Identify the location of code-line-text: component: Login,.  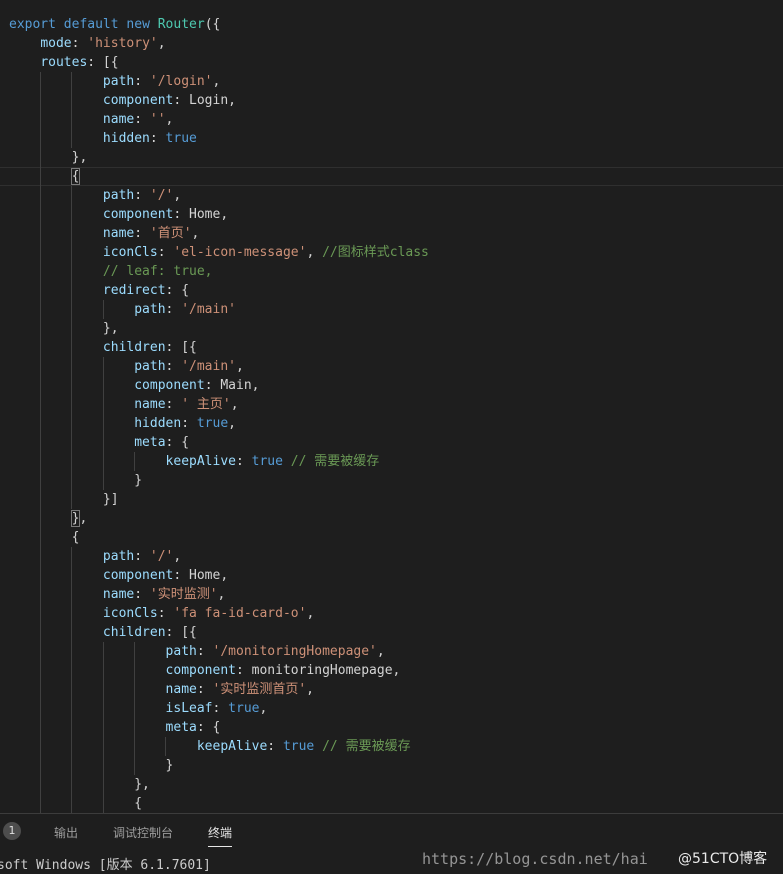
(122, 100).